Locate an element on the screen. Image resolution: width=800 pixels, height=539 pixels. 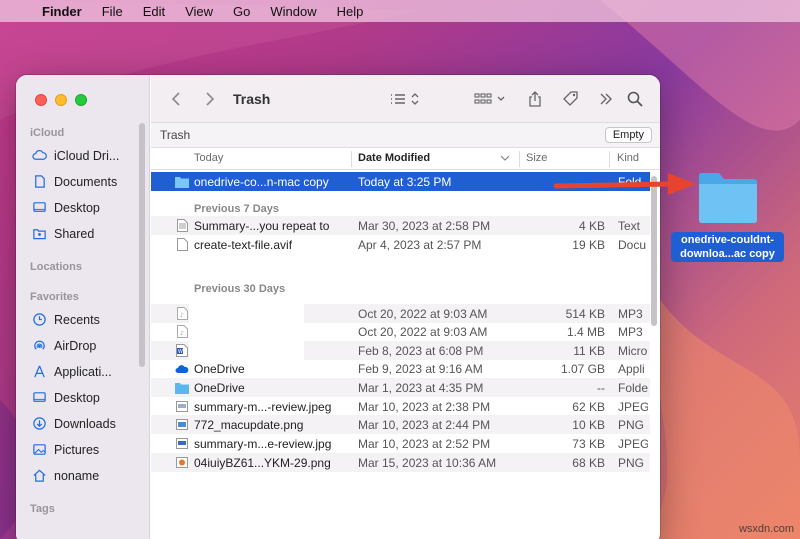
menu-go: Go is located at coordinates (241, 11).